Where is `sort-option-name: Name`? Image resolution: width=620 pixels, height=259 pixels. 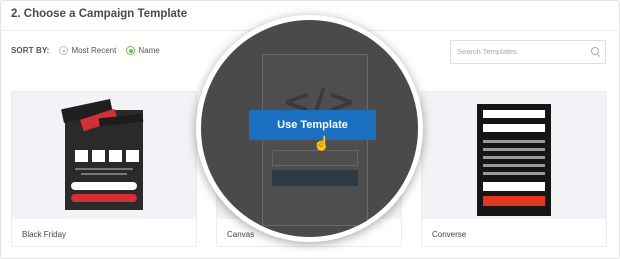 sort-option-name: Name is located at coordinates (143, 50).